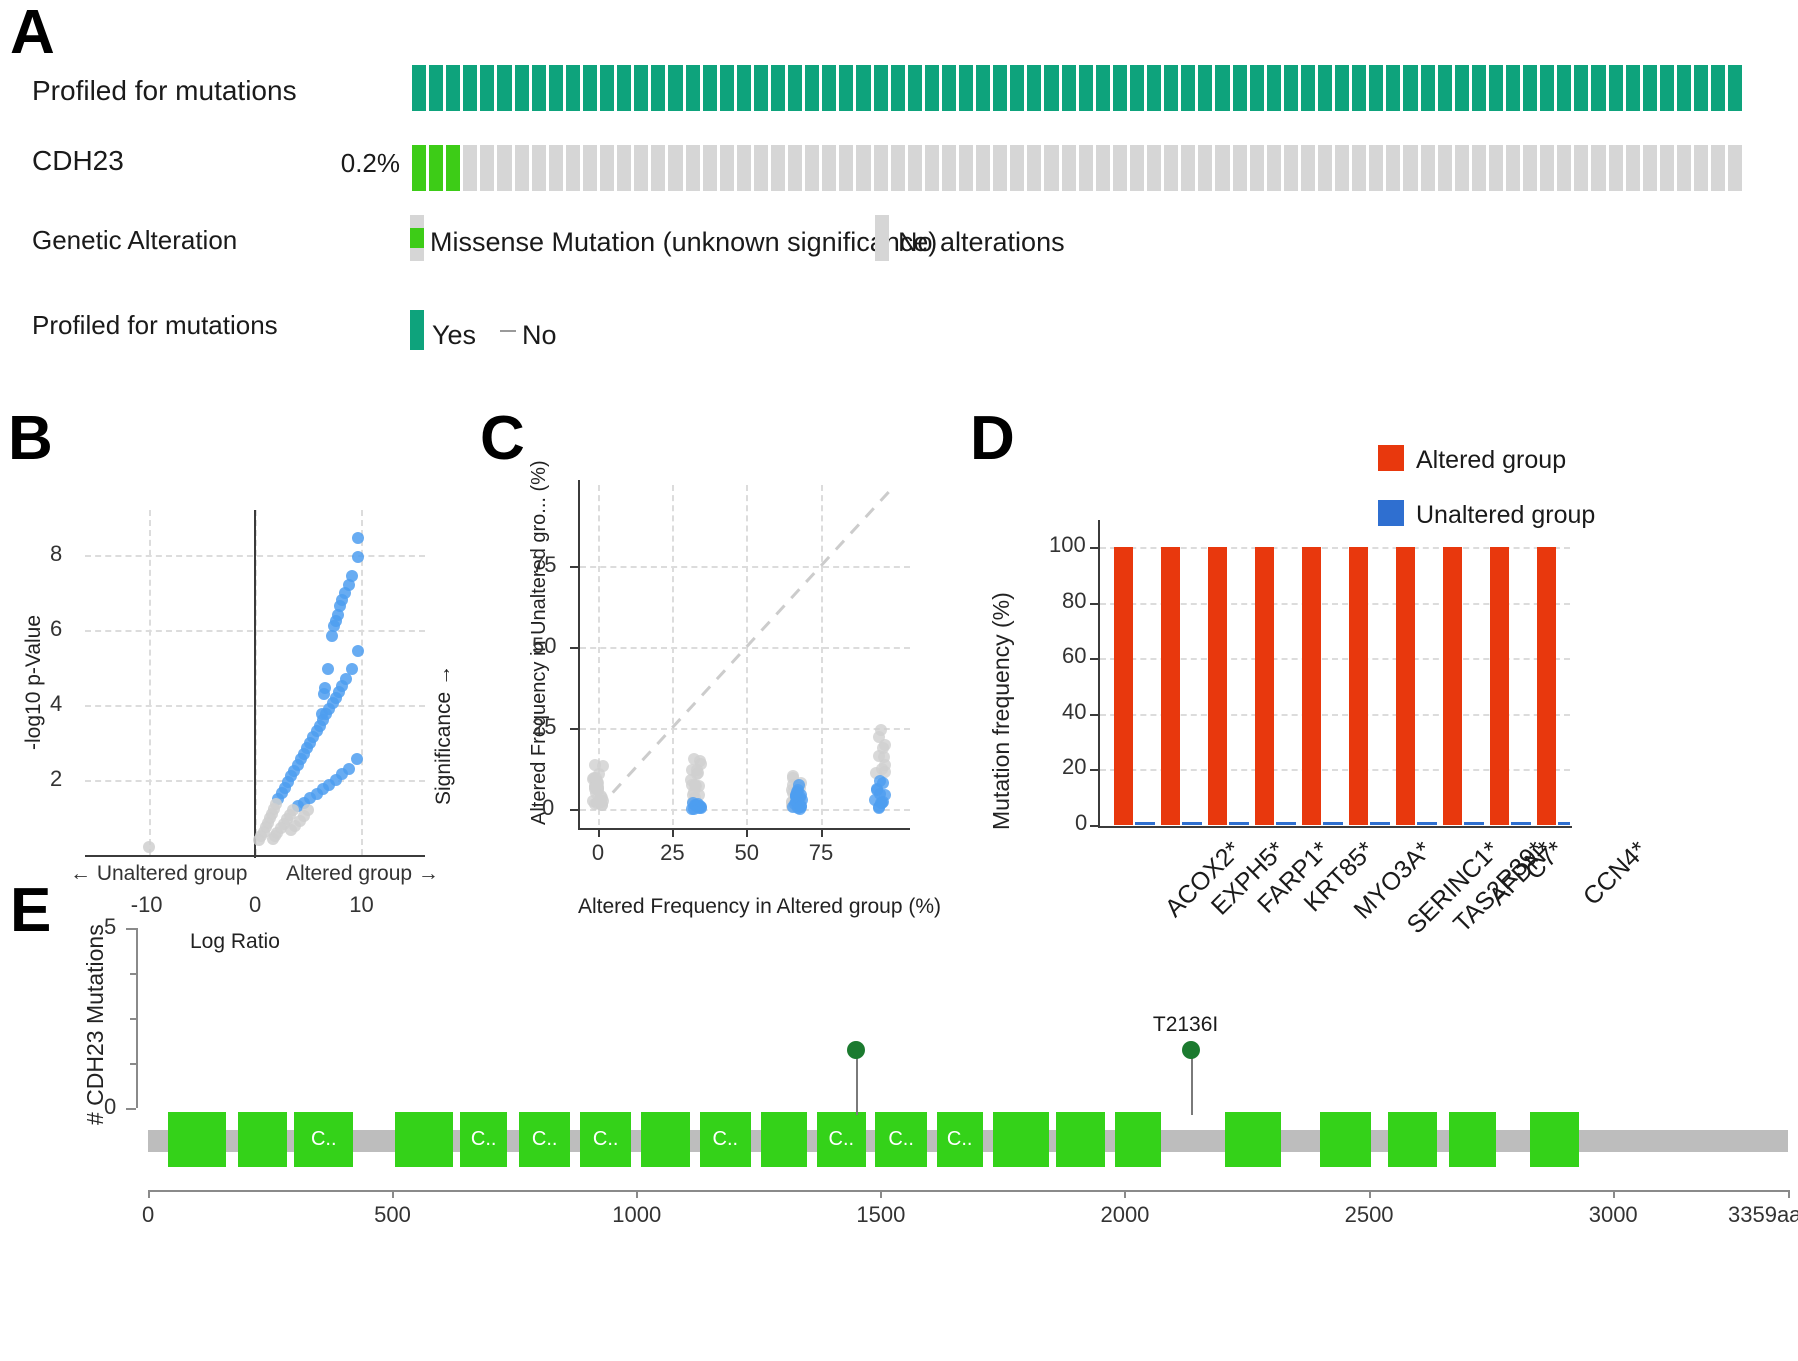  What do you see at coordinates (545, 1139) in the screenshot?
I see `panel-e-domain-5: C..` at bounding box center [545, 1139].